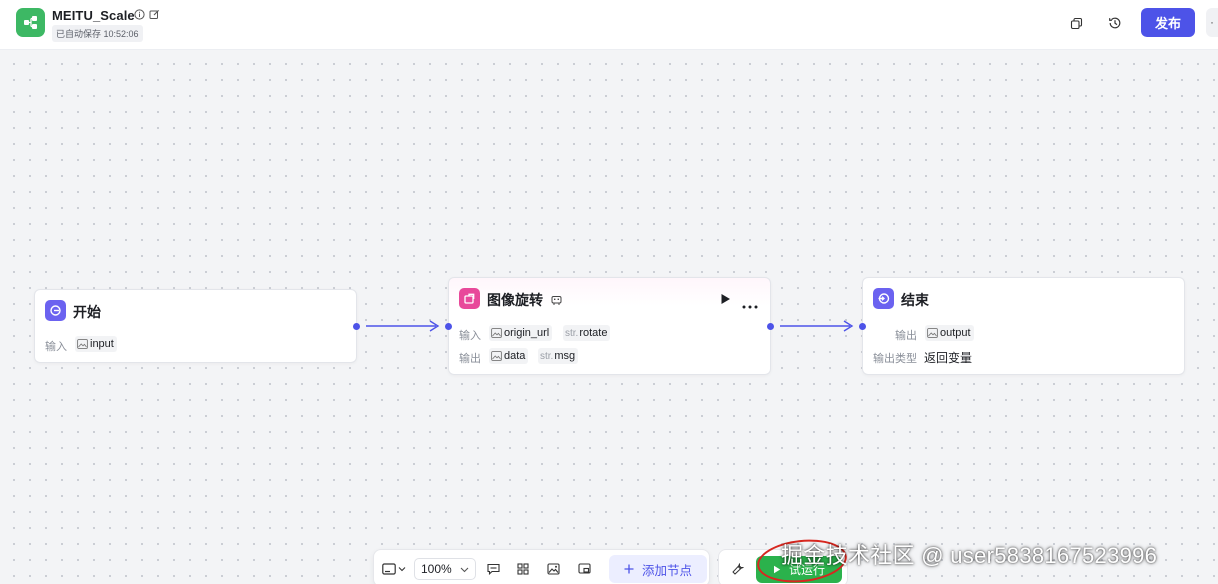  I want to click on wrench-icon, so click(738, 569).